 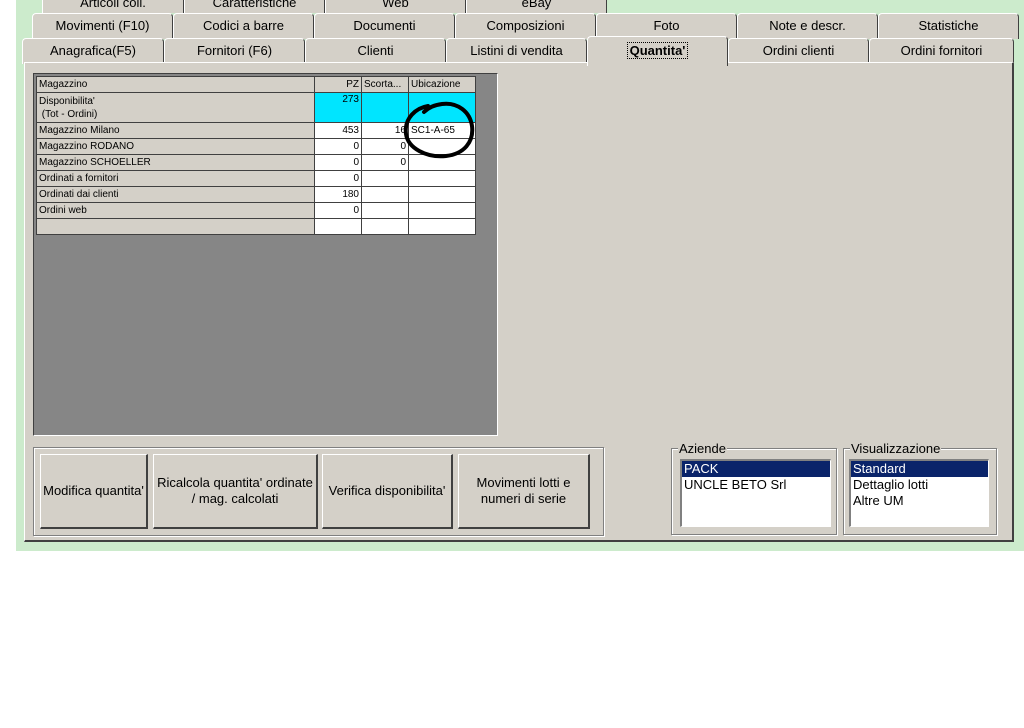 I want to click on aziende-label: Aziende, so click(x=702, y=448).